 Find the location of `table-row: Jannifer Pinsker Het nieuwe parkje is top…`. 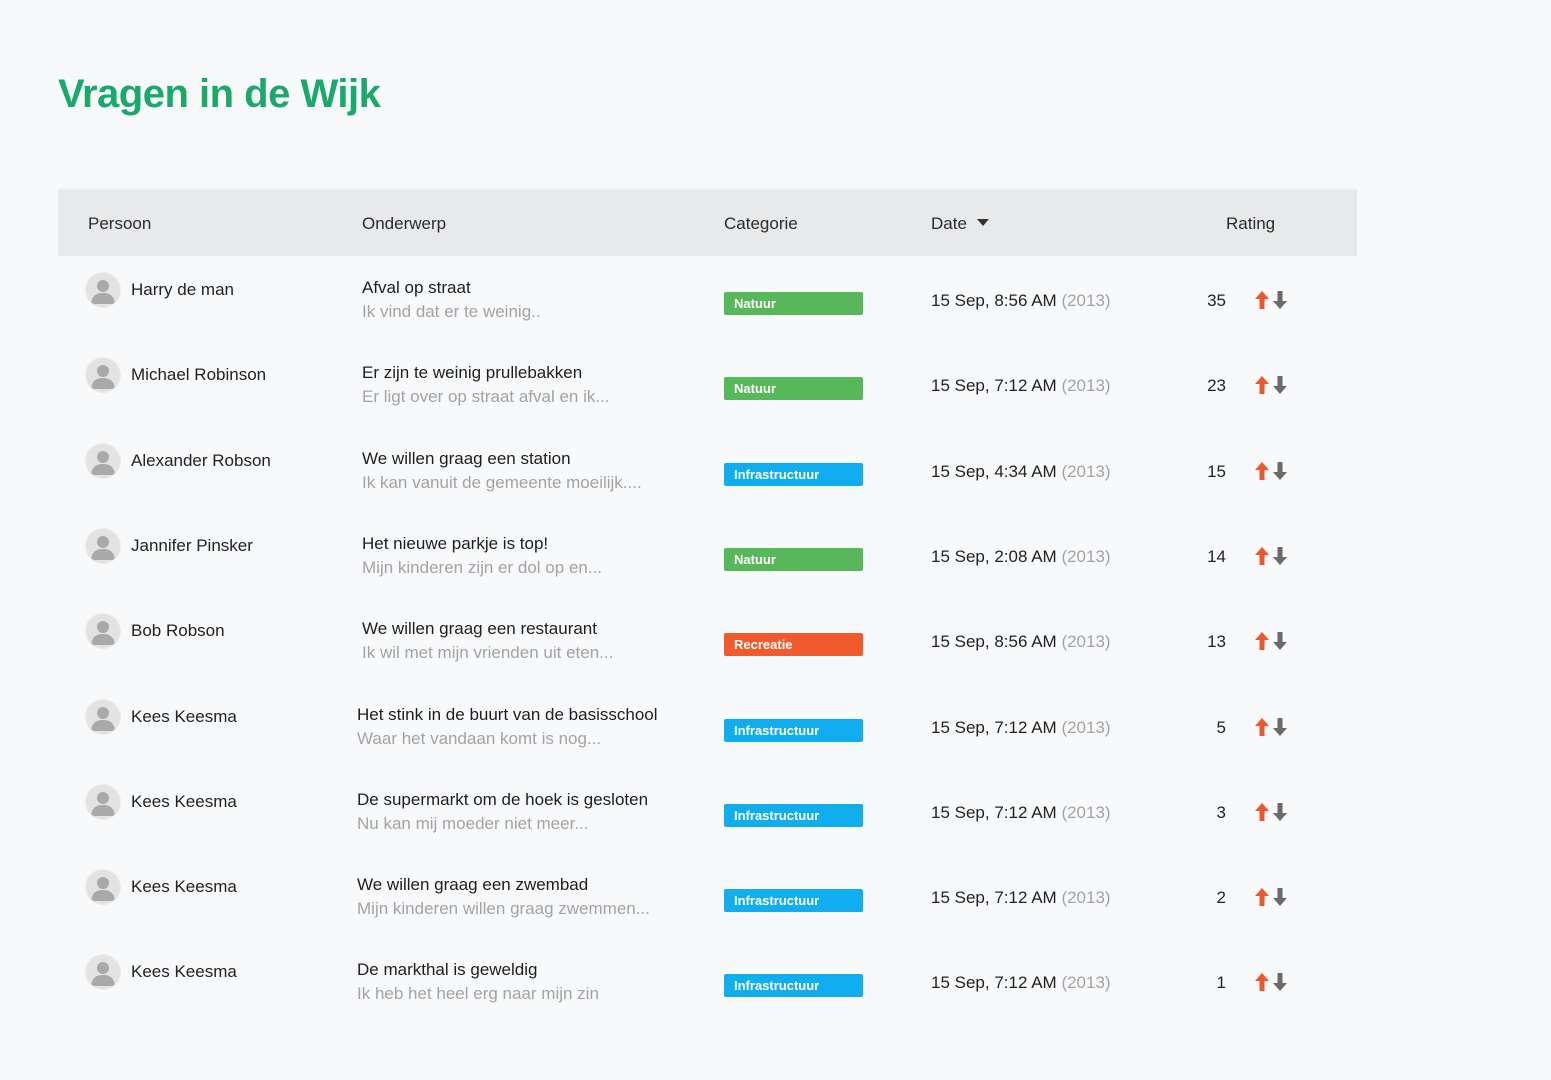

table-row: Jannifer Pinsker Het nieuwe parkje is top… is located at coordinates (707, 552).